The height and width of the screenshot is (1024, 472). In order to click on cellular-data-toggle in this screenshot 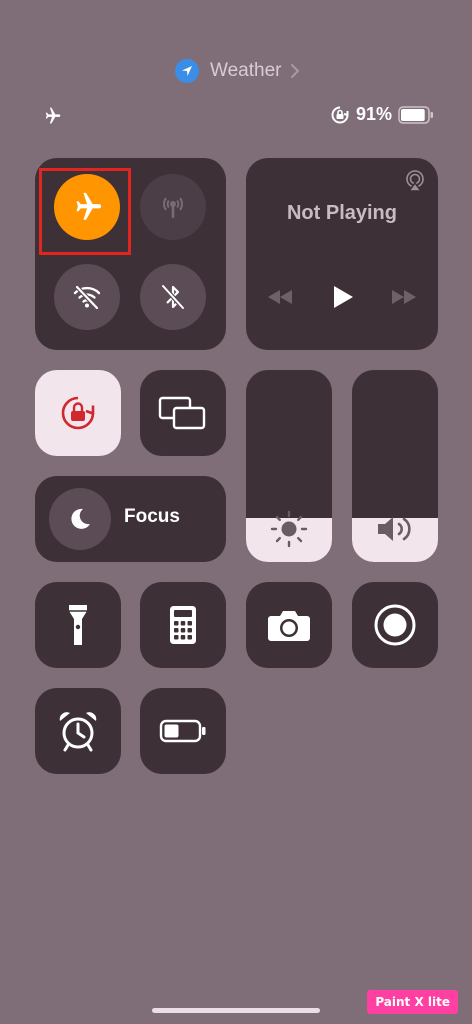, I will do `click(173, 207)`.